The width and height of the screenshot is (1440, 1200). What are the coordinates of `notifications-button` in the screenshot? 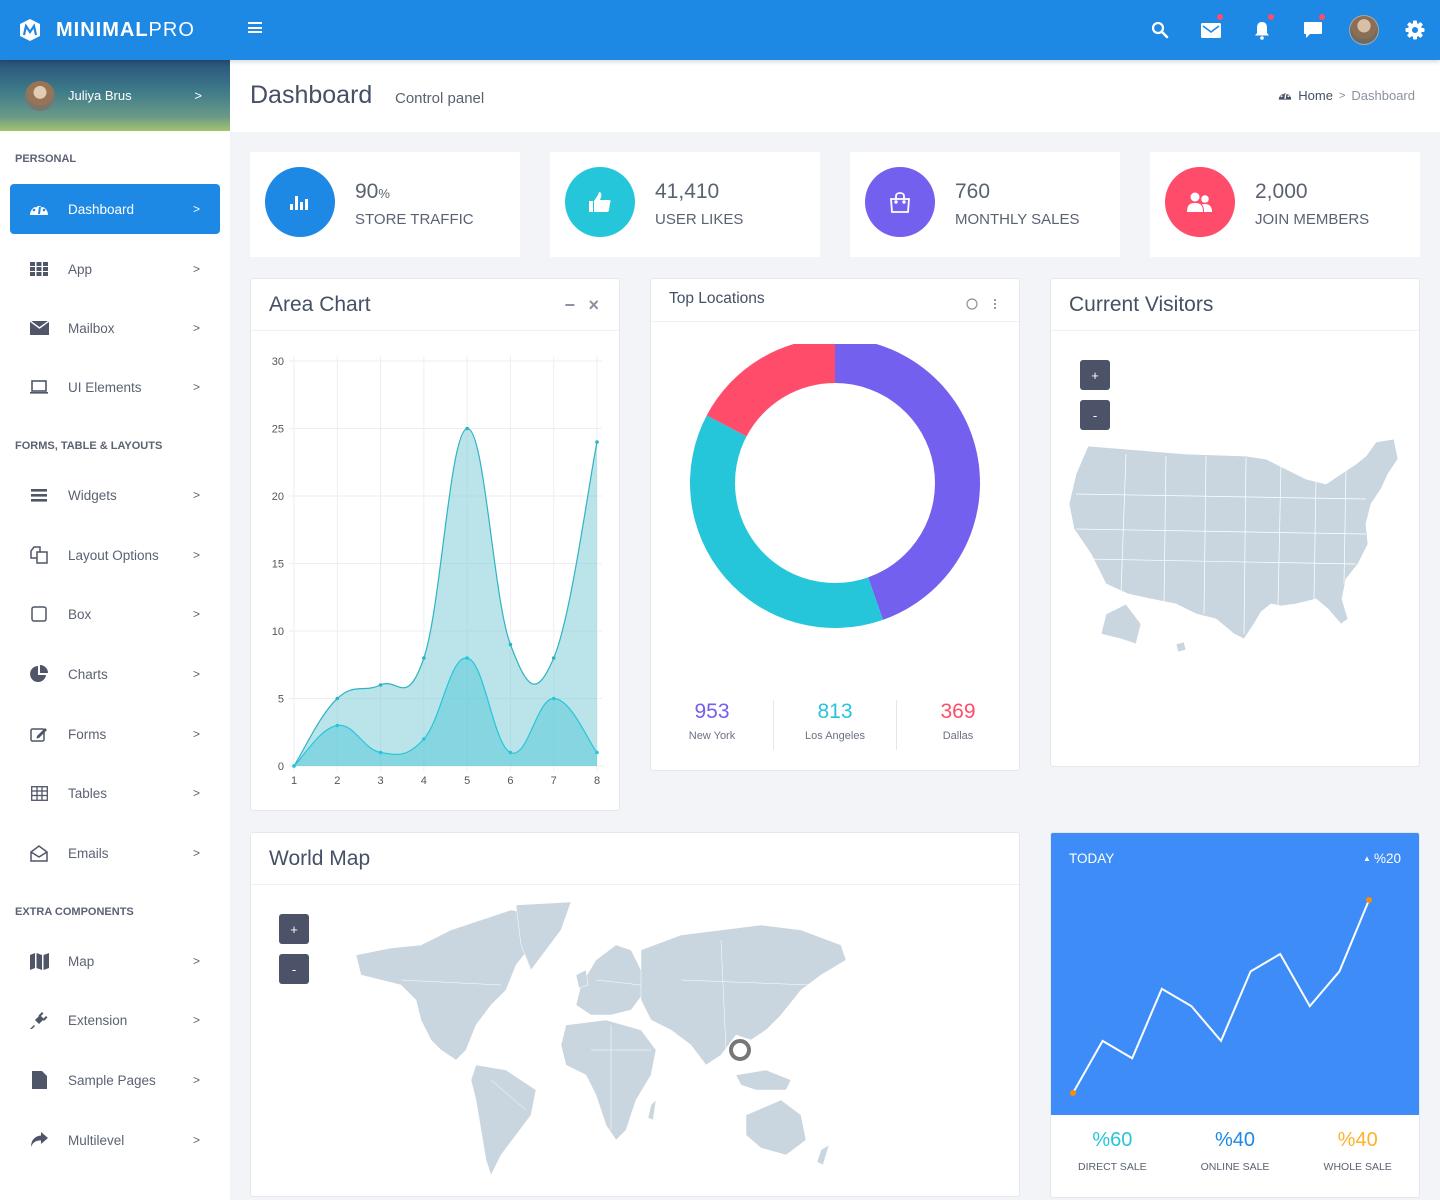 It's located at (1261, 30).